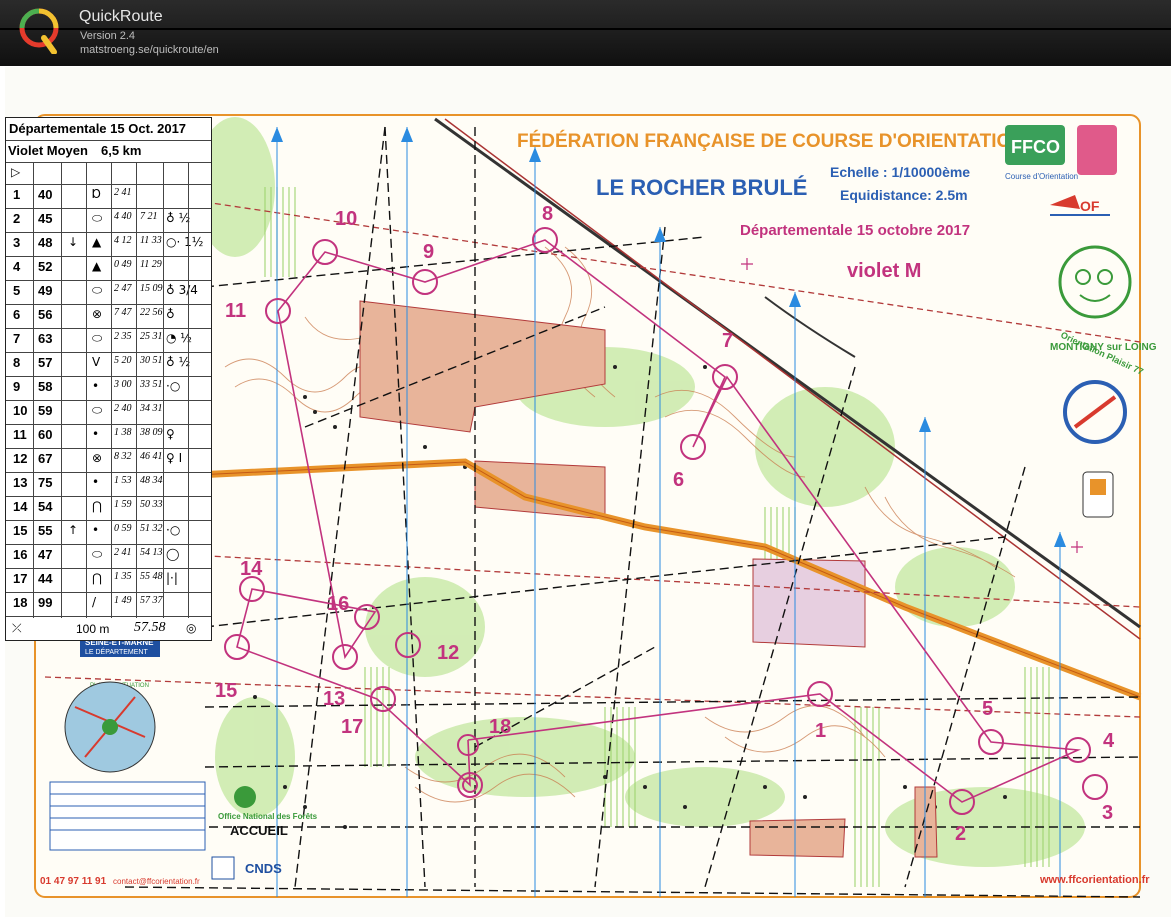  I want to click on split-time: 2 35, so click(123, 336).